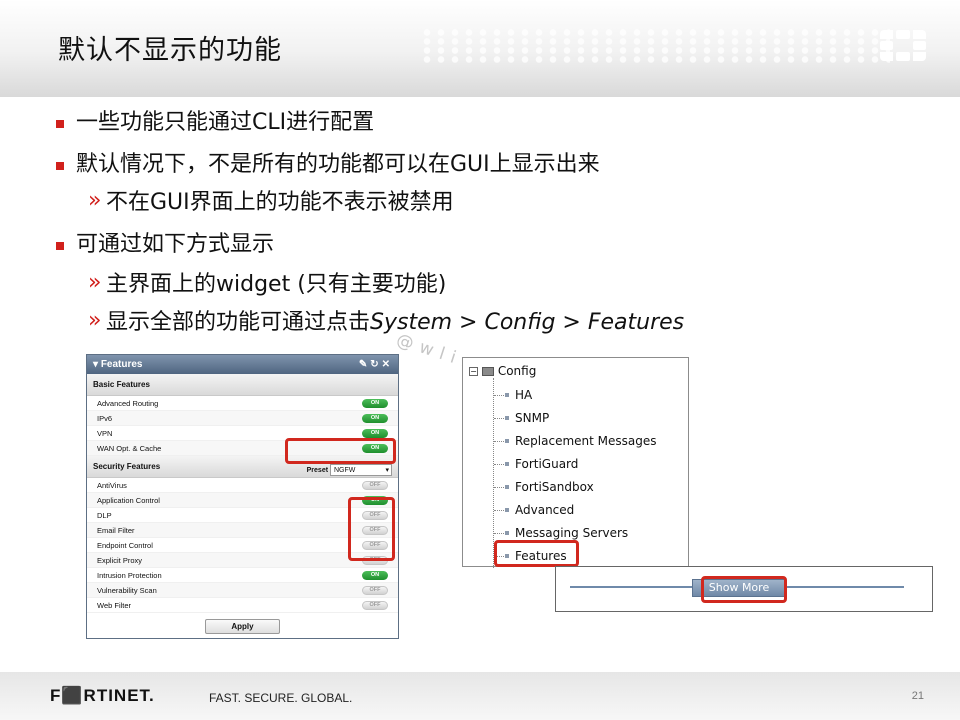  Describe the element at coordinates (120, 560) in the screenshot. I see `feature-name: Explicit Proxy` at that location.